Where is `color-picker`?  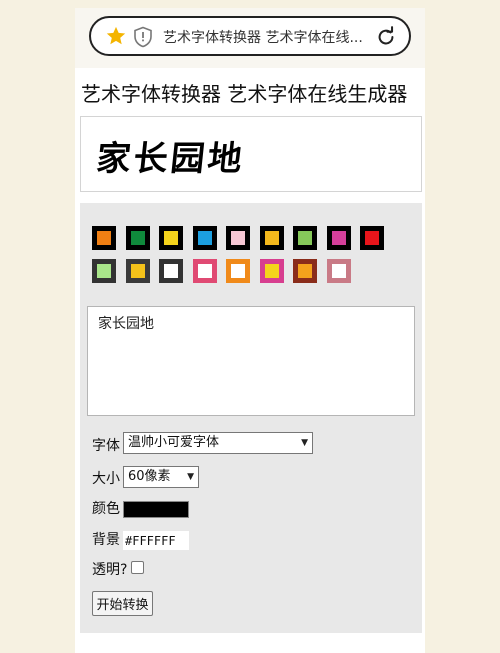 color-picker is located at coordinates (156, 509).